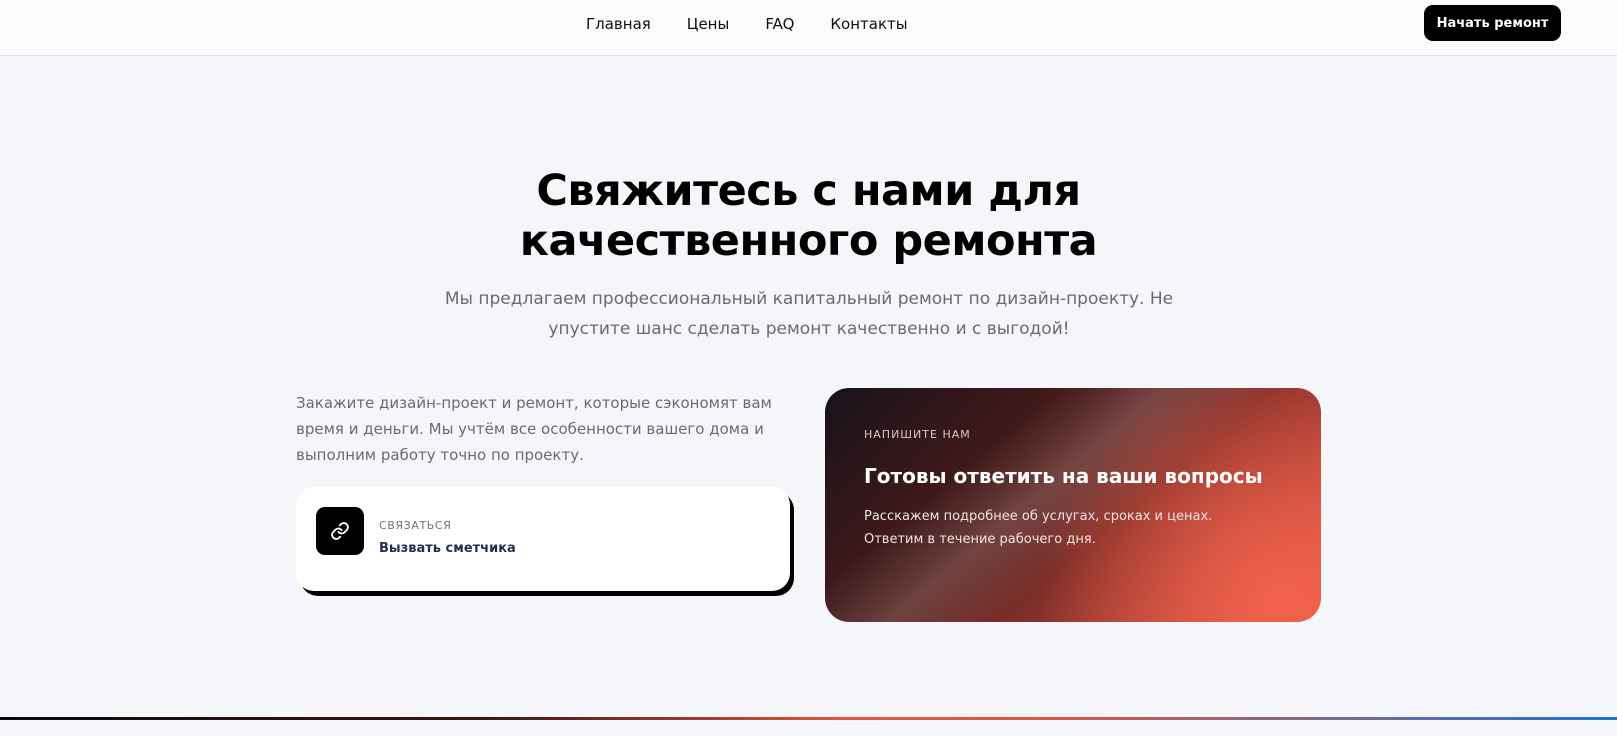  What do you see at coordinates (340, 531) in the screenshot?
I see `link-icon` at bounding box center [340, 531].